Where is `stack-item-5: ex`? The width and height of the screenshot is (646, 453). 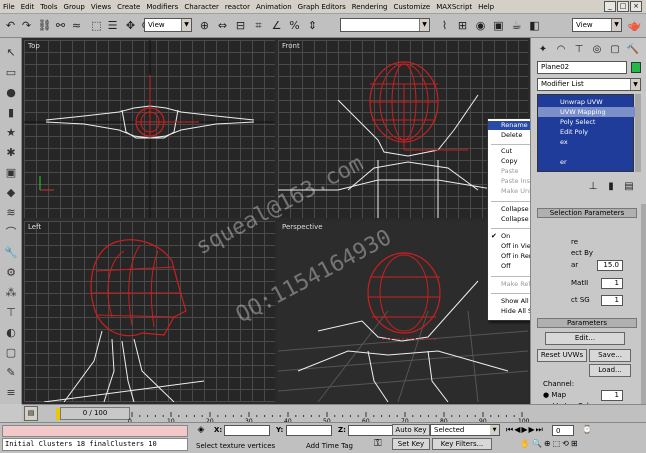
stack-item-5: ex is located at coordinates (586, 142).